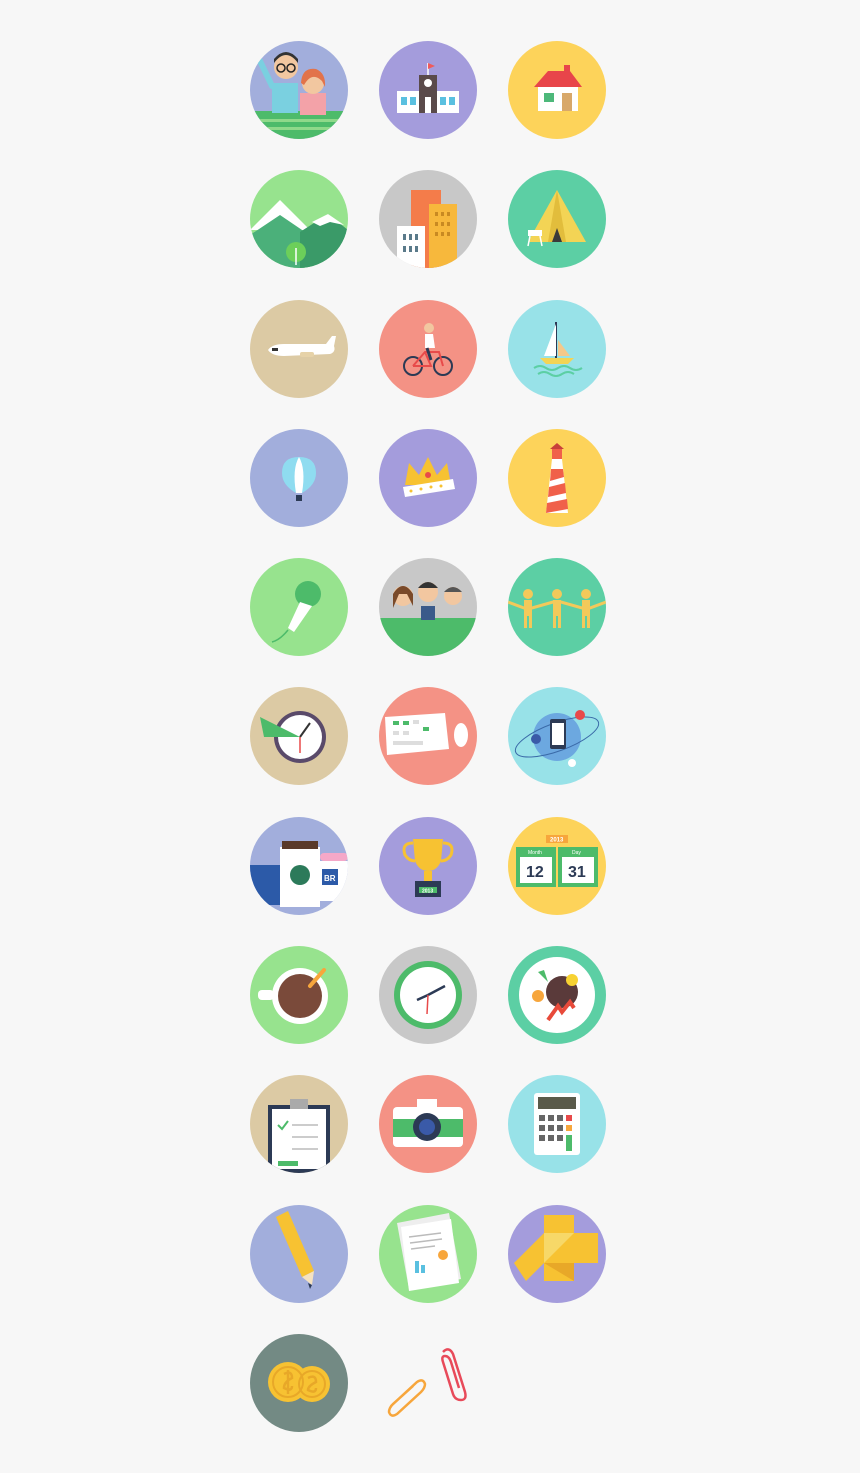 The image size is (860, 1473). I want to click on trophy-year: 2013, so click(427, 891).